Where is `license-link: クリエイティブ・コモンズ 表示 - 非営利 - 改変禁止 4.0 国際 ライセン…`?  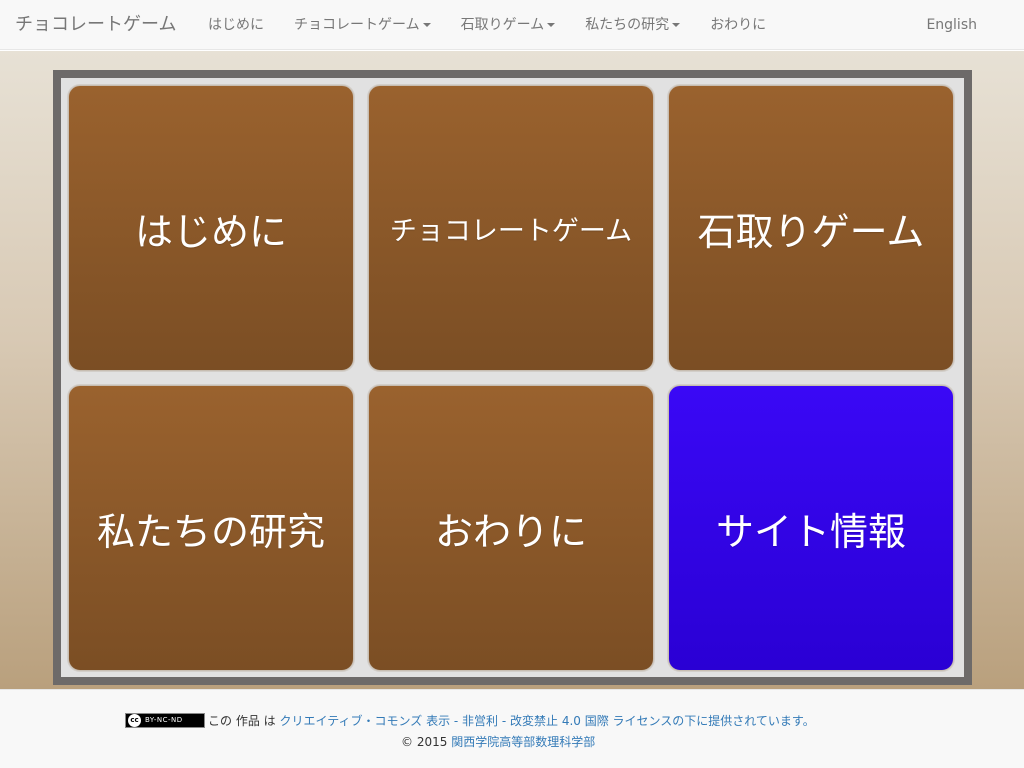 license-link: クリエイティブ・コモンズ 表示 - 非営利 - 改変禁止 4.0 国際 ライセン… is located at coordinates (546, 720).